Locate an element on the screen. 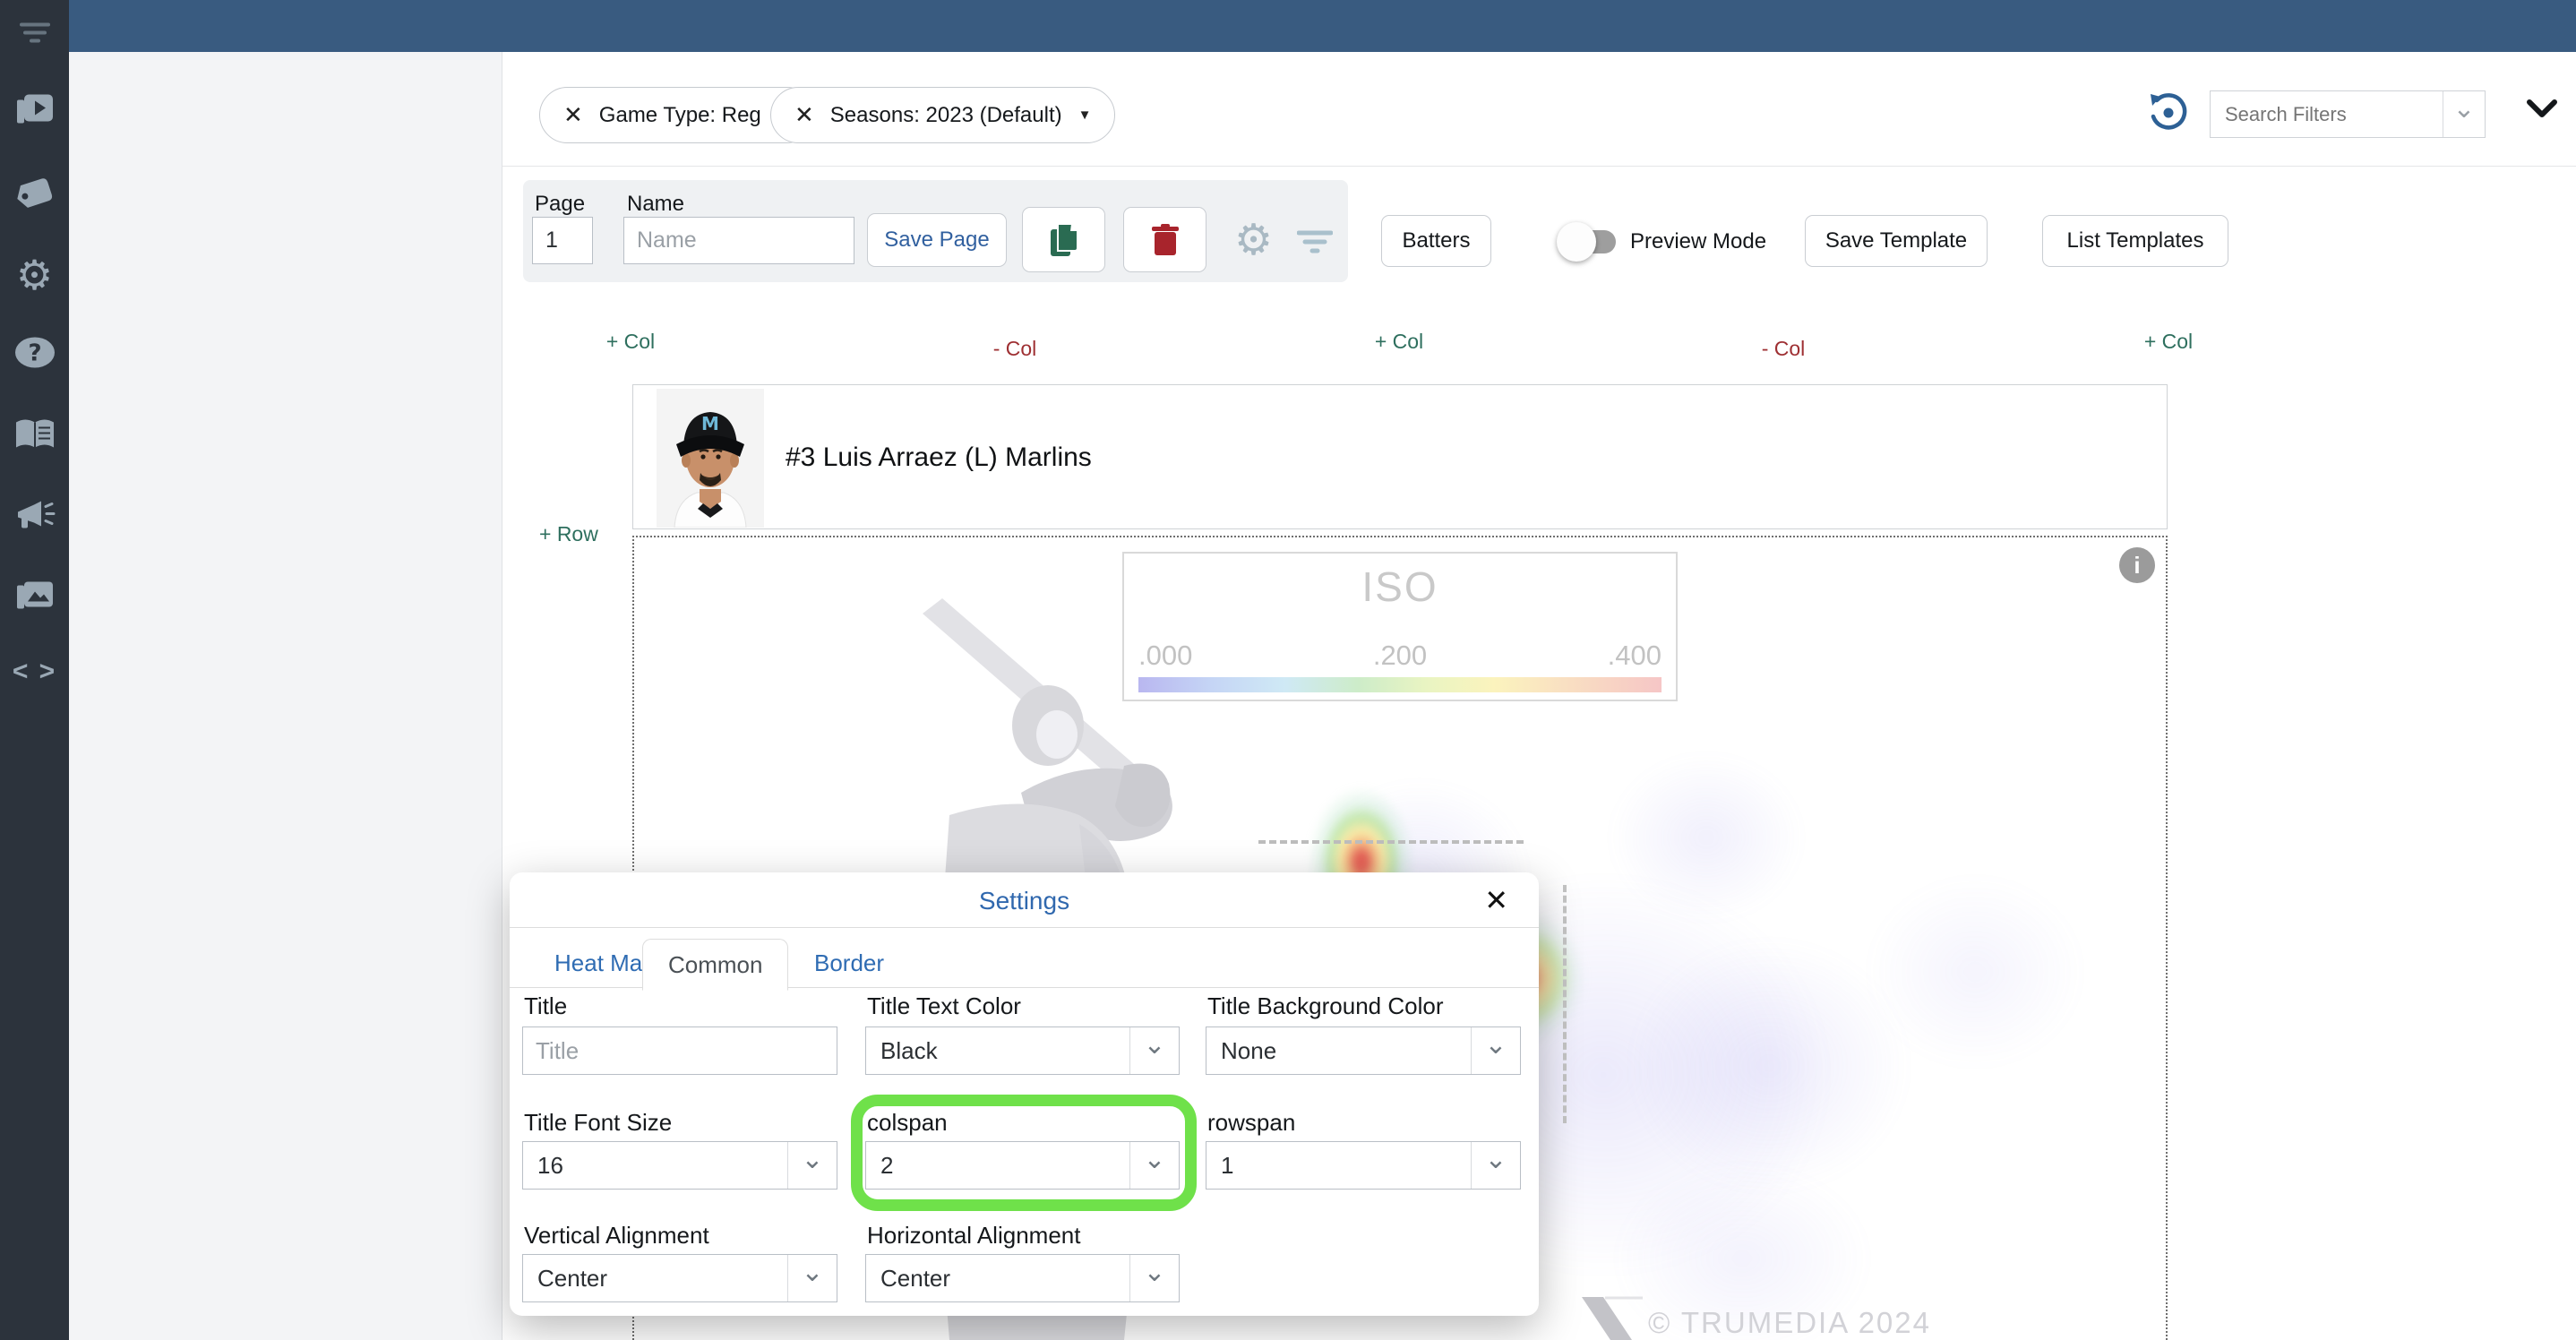  page-label: Page is located at coordinates (560, 204).